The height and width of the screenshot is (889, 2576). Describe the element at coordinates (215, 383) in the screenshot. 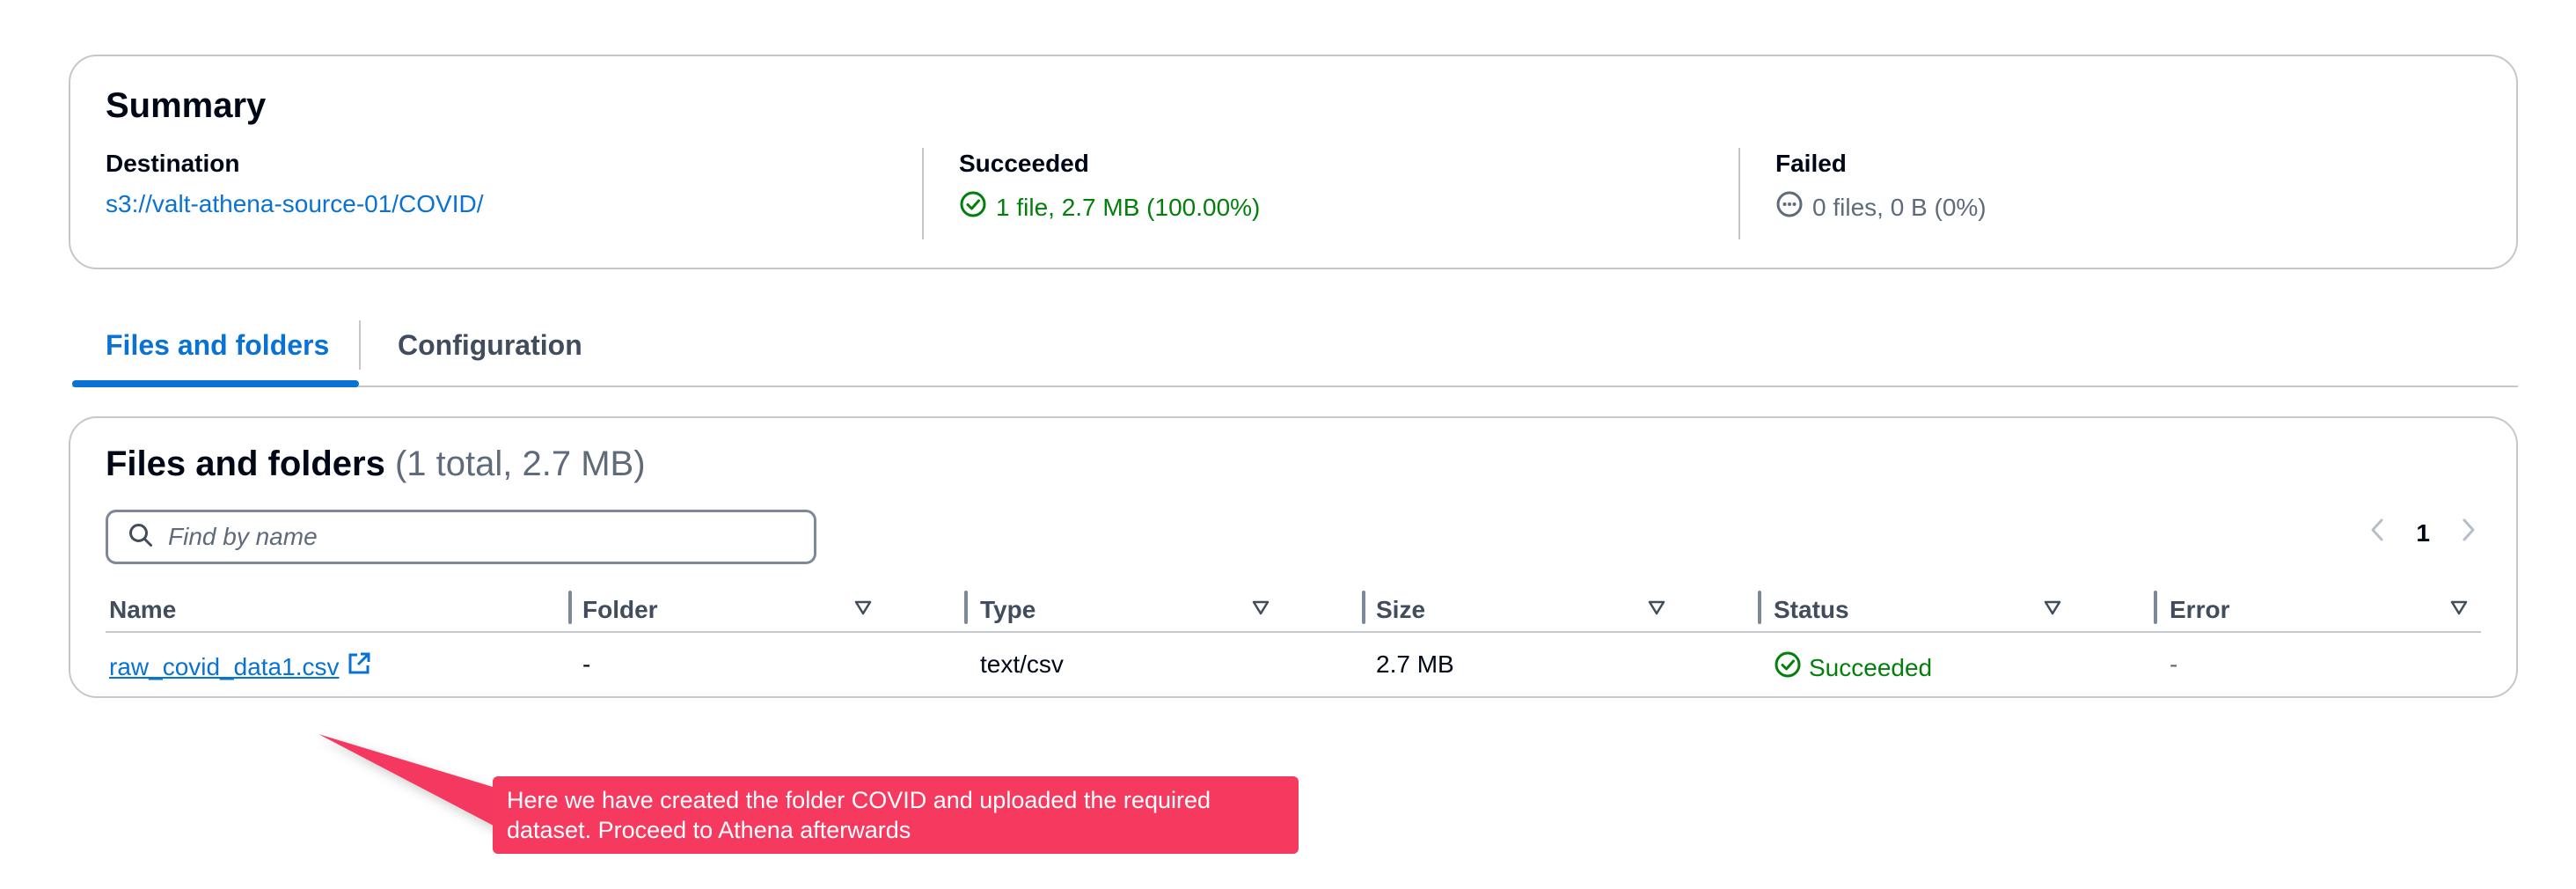

I see `active-tab-indicator` at that location.